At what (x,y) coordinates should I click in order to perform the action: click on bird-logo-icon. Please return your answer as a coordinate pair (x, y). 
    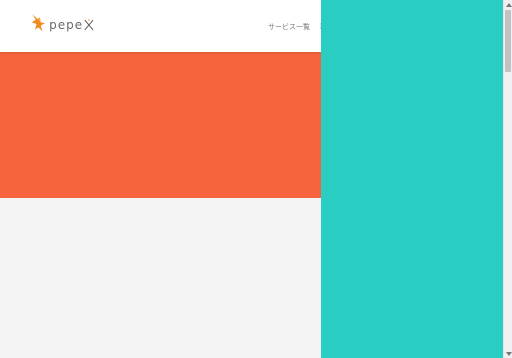
    Looking at the image, I should click on (38, 23).